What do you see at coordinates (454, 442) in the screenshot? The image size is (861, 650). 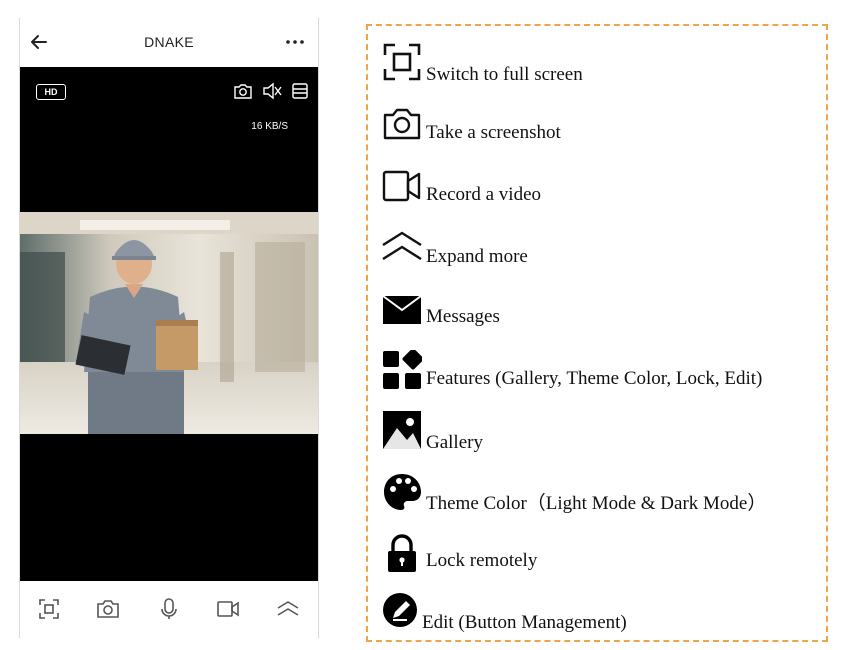 I see `legend-label: Gallery` at bounding box center [454, 442].